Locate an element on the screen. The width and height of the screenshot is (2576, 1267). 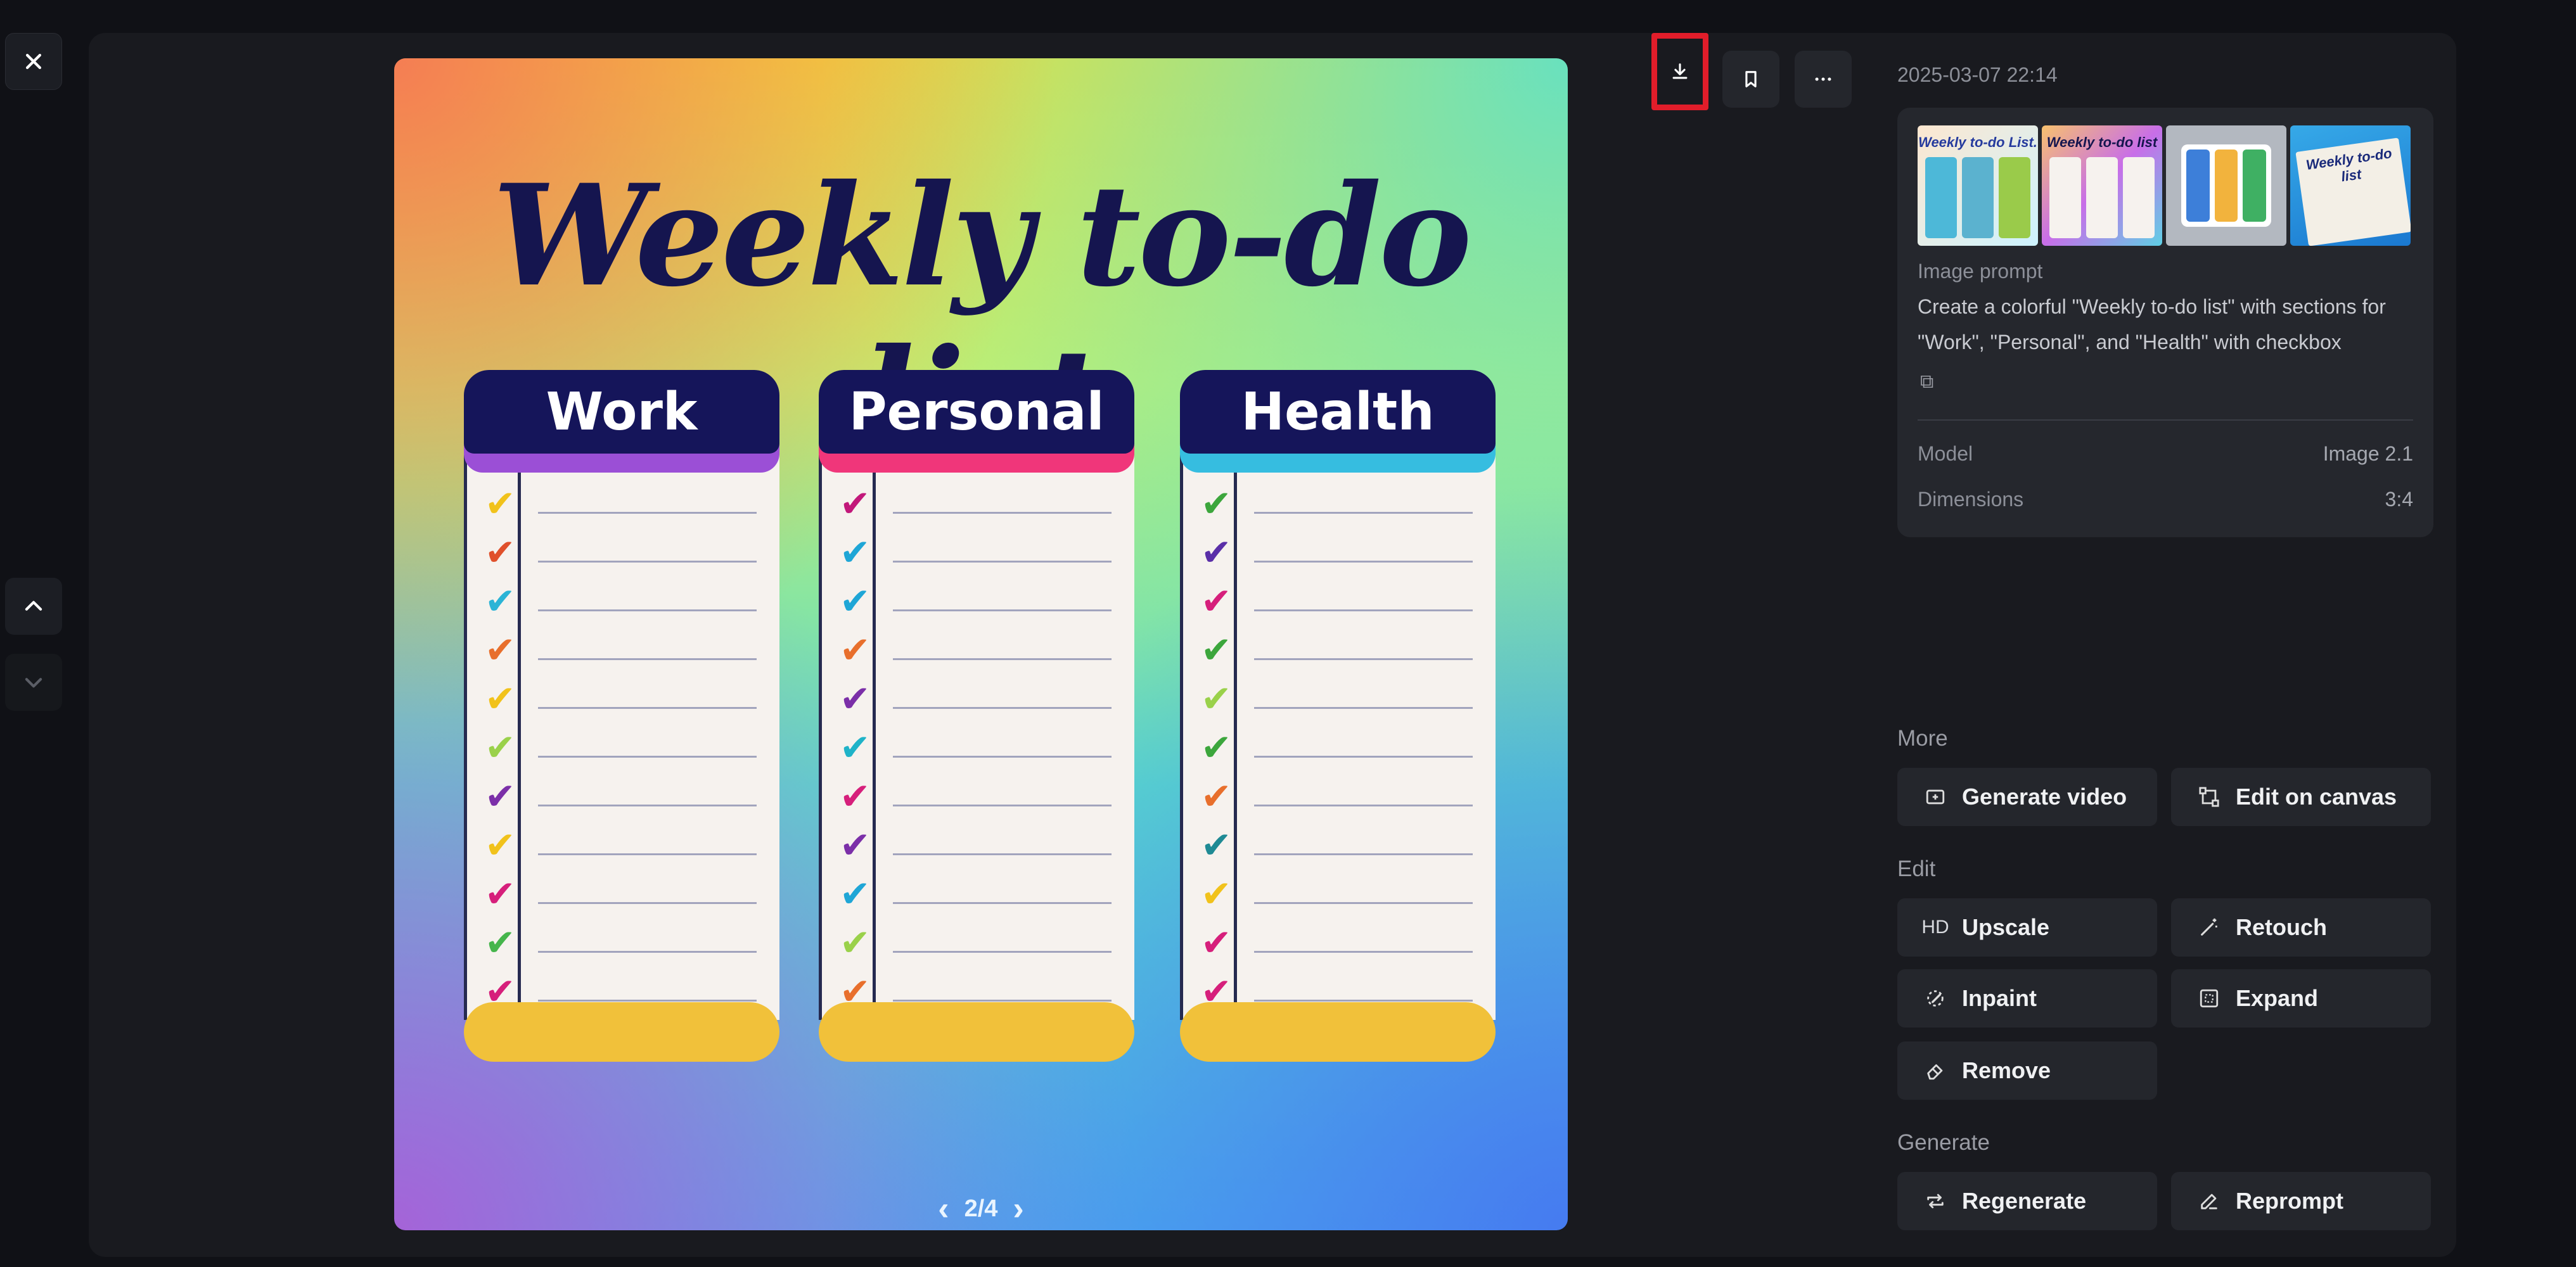
column-header: Personal is located at coordinates (976, 412).